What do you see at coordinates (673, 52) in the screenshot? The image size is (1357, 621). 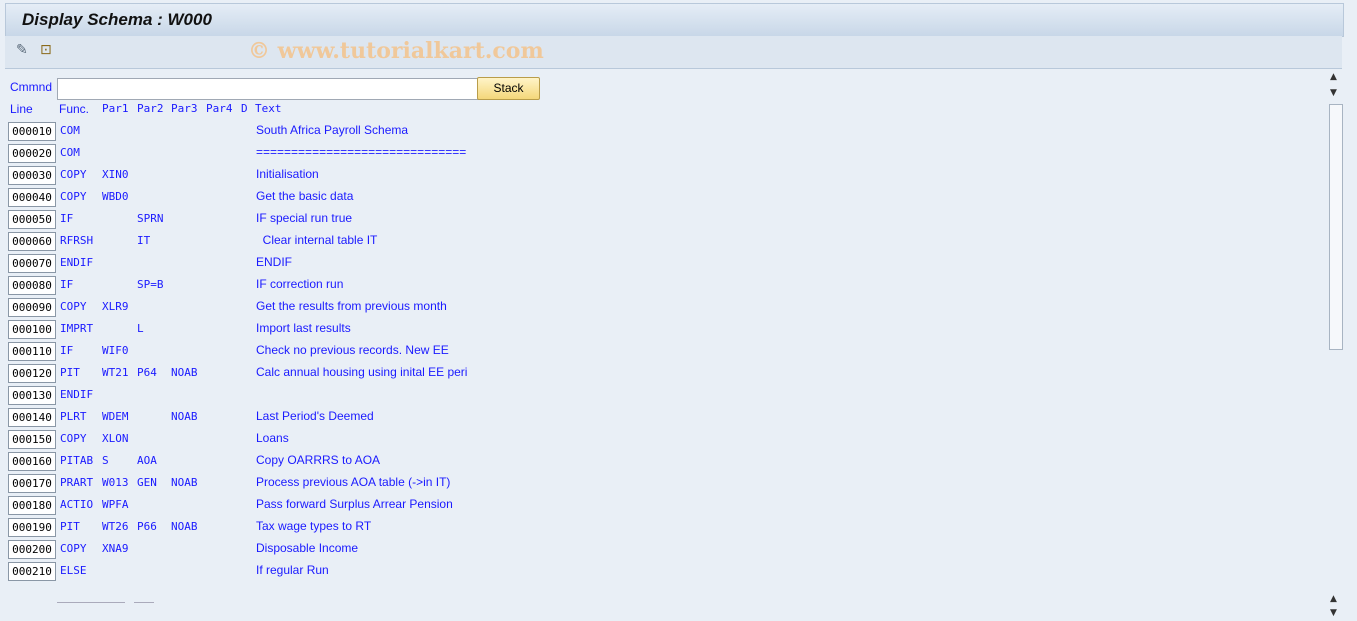 I see `toolbar: ✎ ⊡ © www.tutorialkart.com` at bounding box center [673, 52].